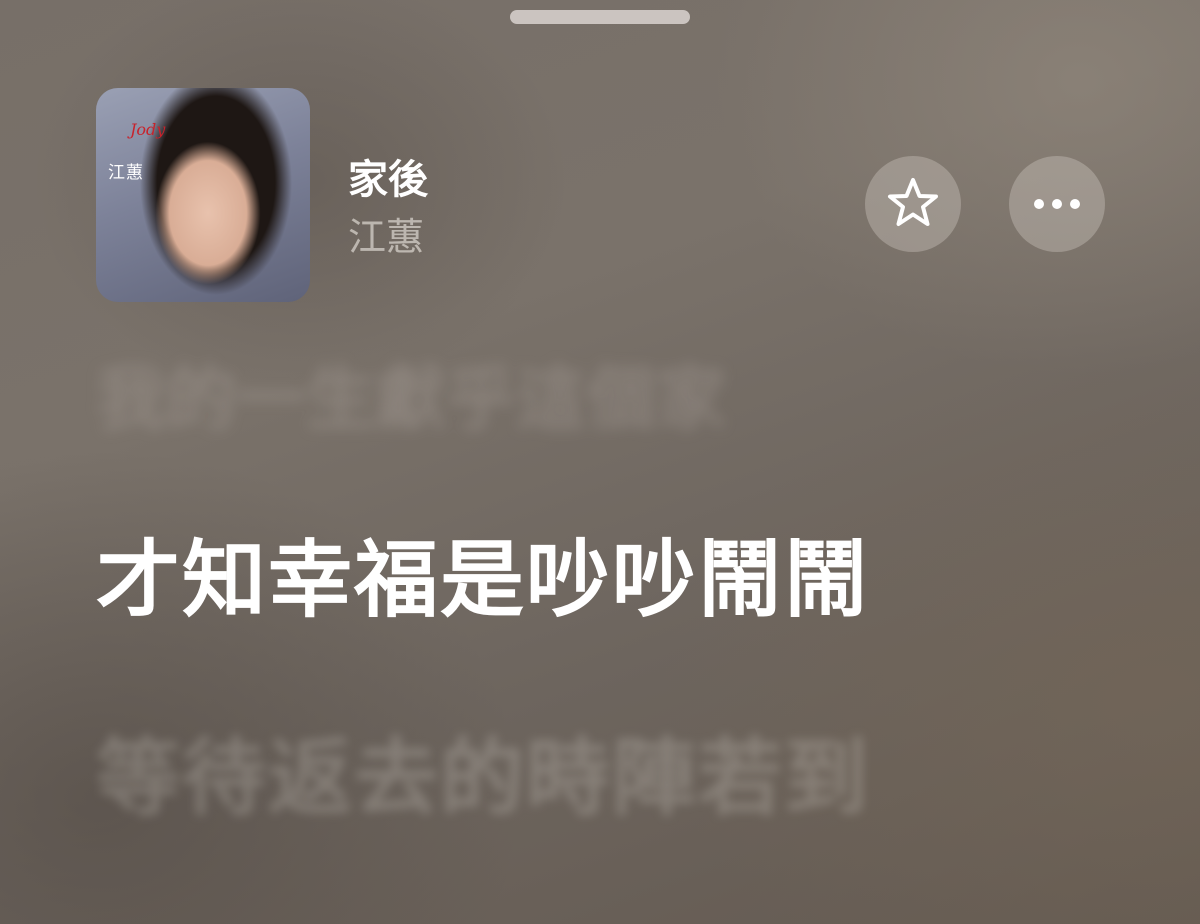 The image size is (1200, 924). What do you see at coordinates (203, 195) in the screenshot?
I see `album-artwork: Jody 江蕙` at bounding box center [203, 195].